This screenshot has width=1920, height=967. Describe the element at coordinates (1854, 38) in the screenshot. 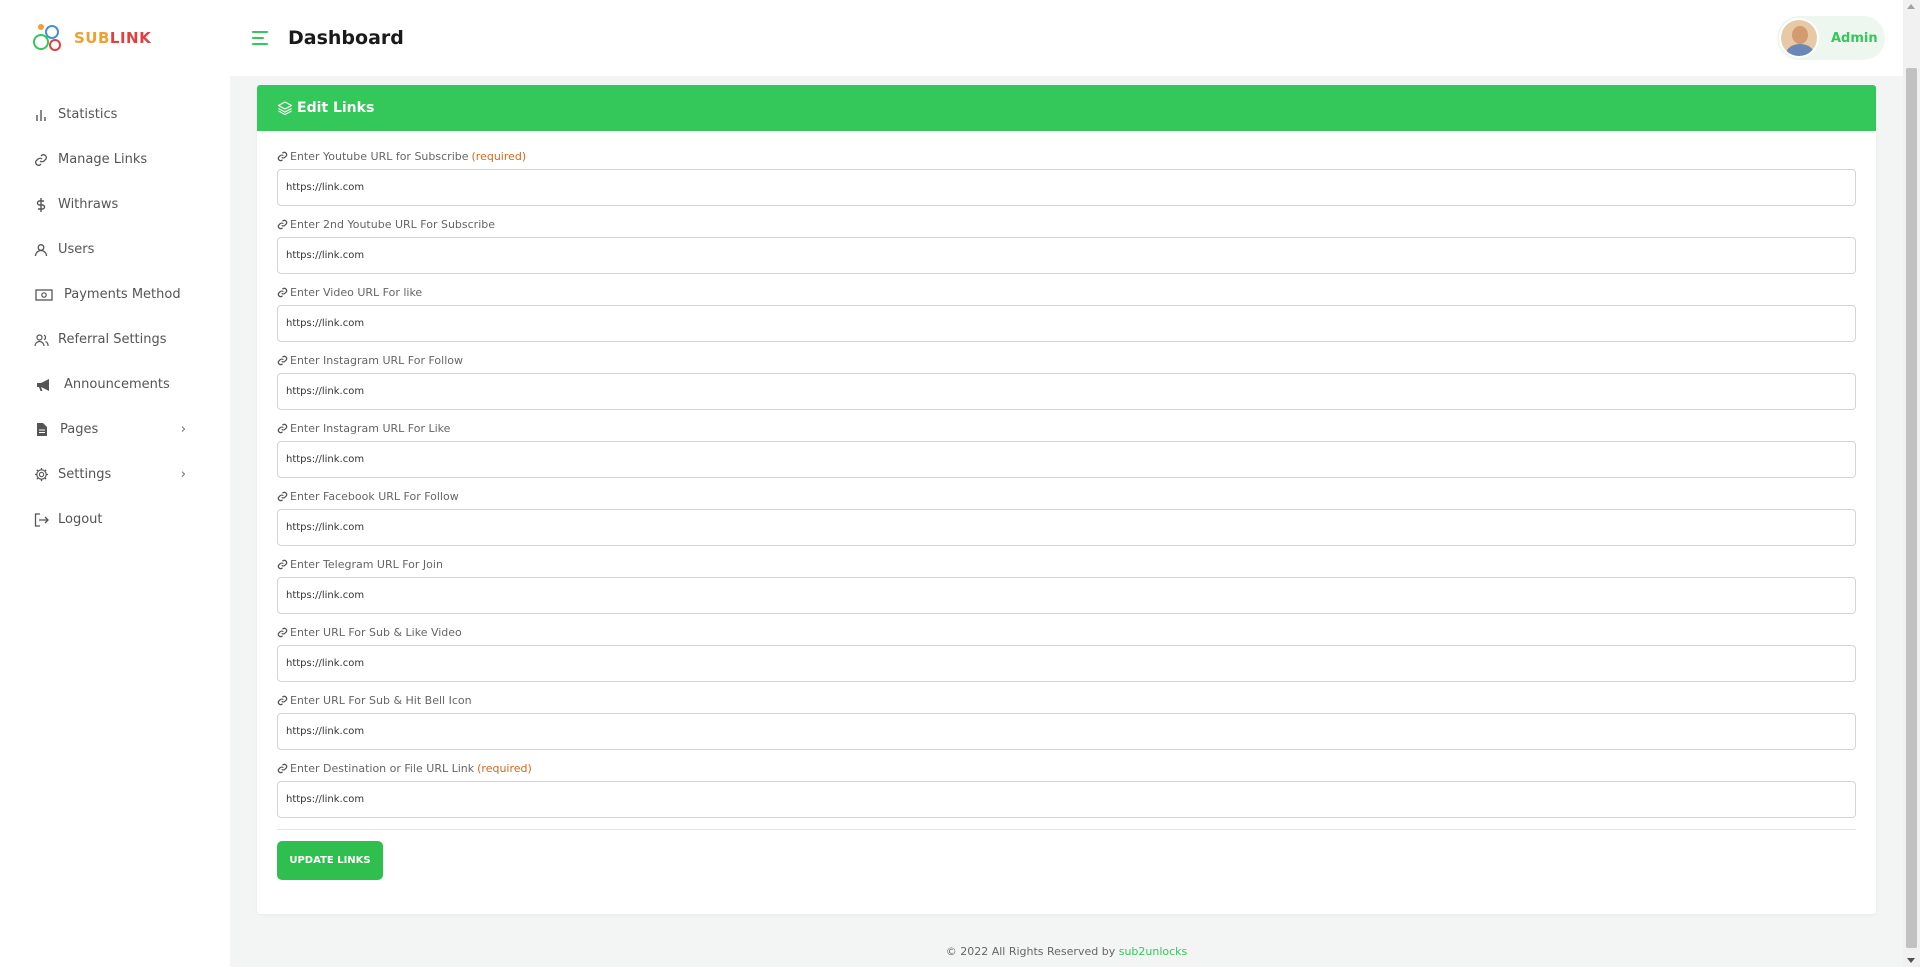

I see `user-name: Admin` at that location.